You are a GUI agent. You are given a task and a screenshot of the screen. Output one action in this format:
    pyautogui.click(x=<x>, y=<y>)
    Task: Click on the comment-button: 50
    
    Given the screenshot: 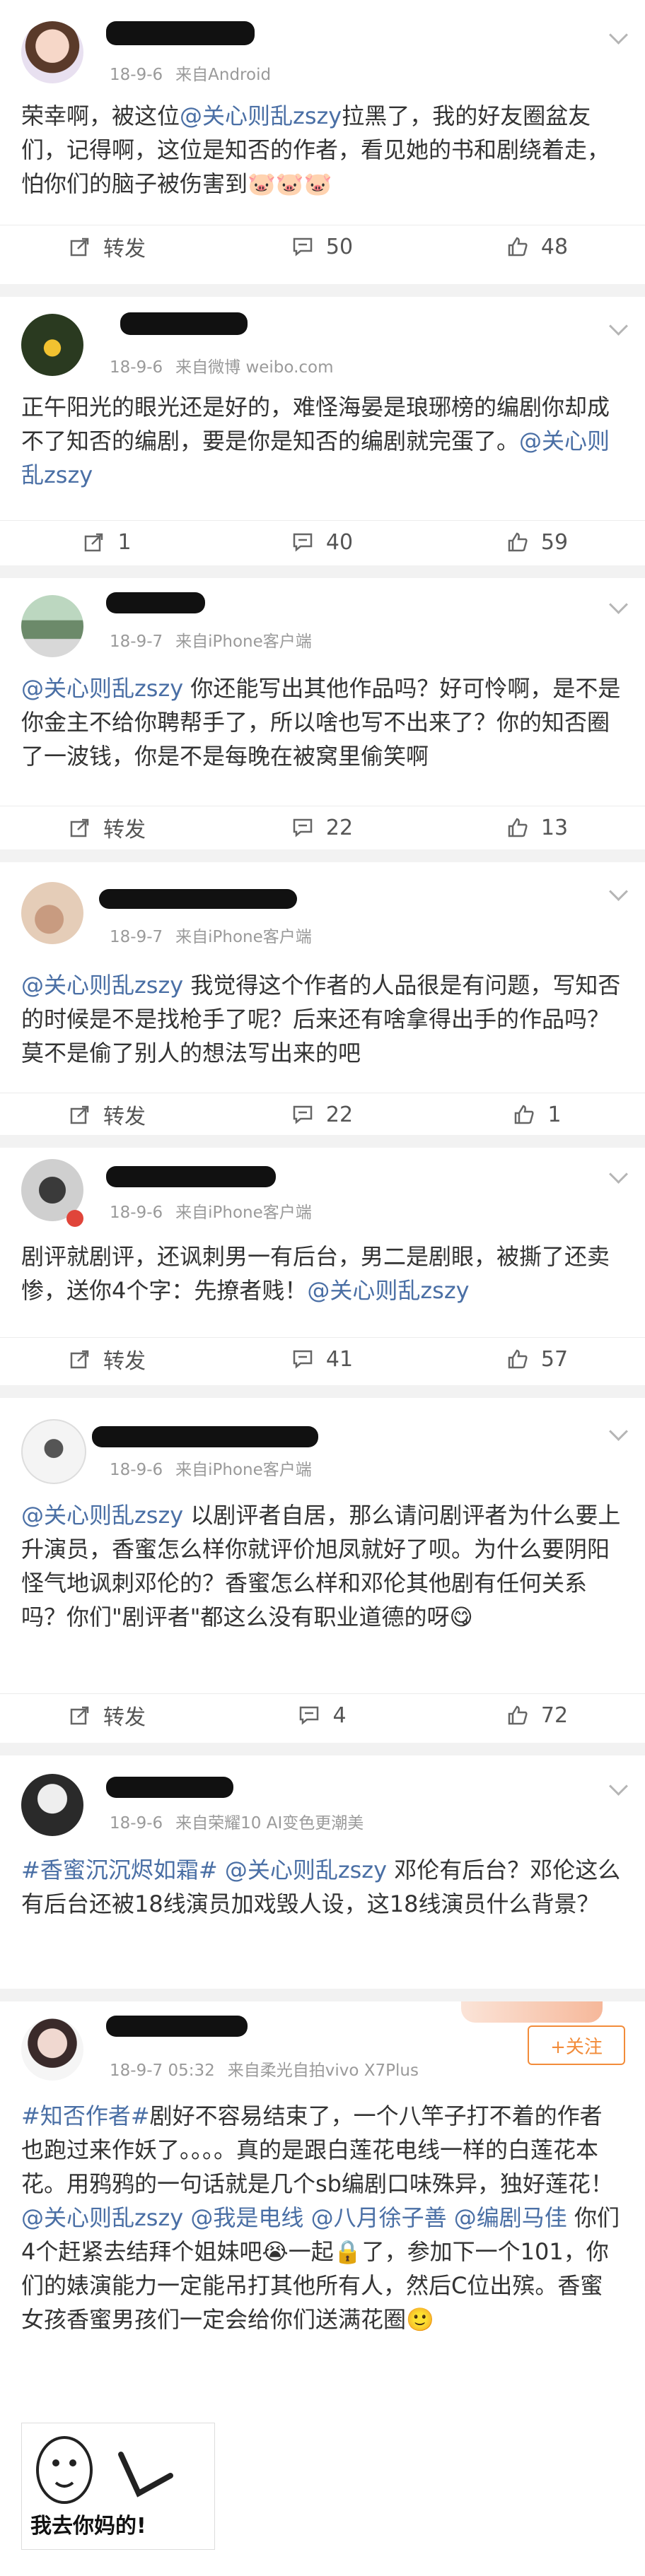 What is the action you would take?
    pyautogui.click(x=322, y=246)
    